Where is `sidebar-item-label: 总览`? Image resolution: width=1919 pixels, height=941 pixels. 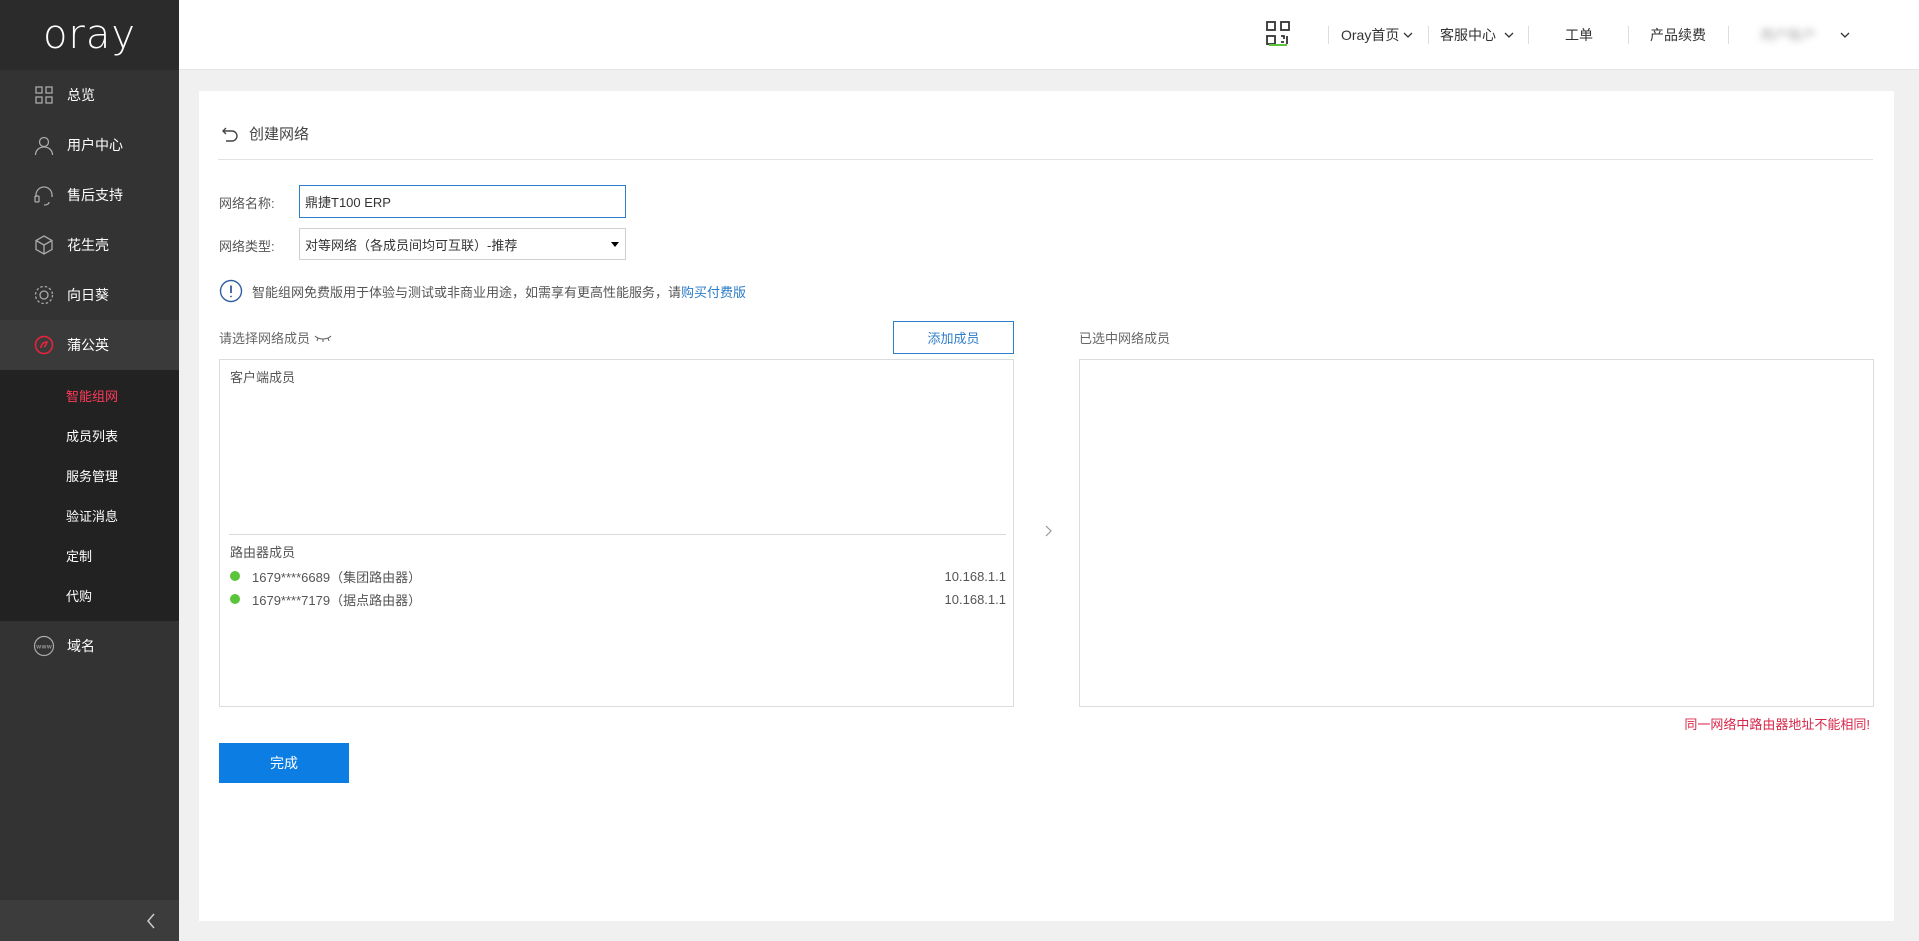 sidebar-item-label: 总览 is located at coordinates (81, 95).